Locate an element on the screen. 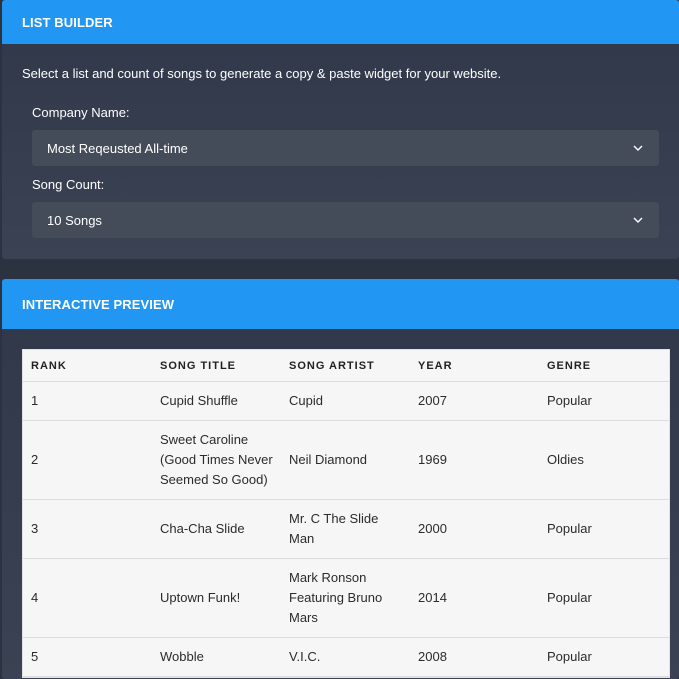 The image size is (679, 679). song-artist-cell: V.I.C. is located at coordinates (345, 657).